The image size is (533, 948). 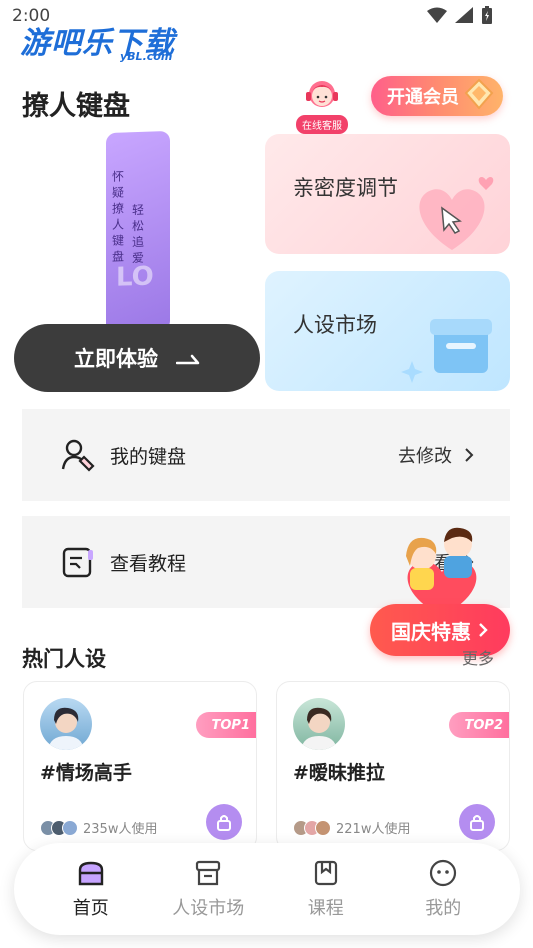 What do you see at coordinates (339, 773) in the screenshot?
I see `persona-name: #暧昧推拉` at bounding box center [339, 773].